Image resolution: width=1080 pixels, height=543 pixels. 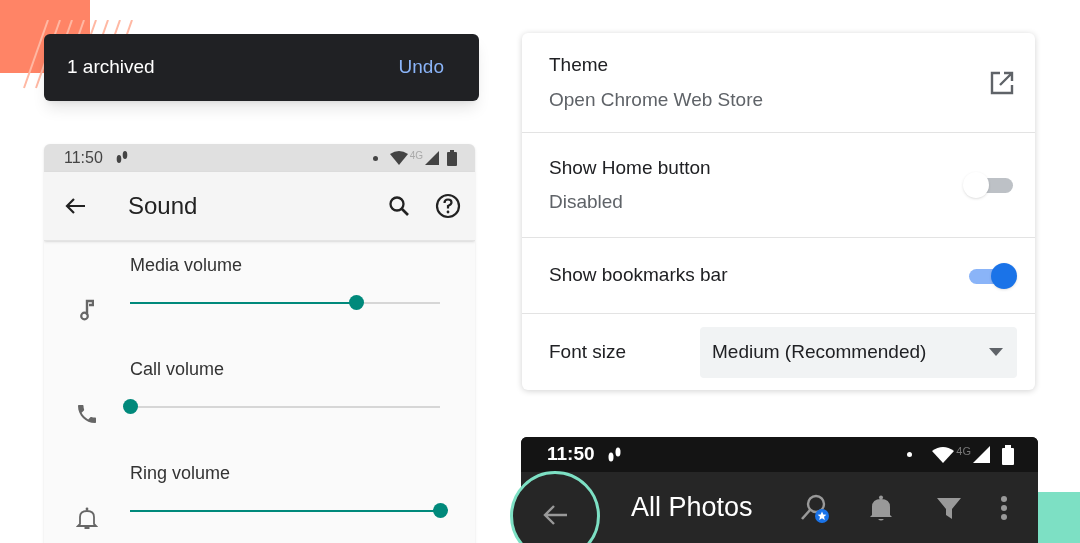 What do you see at coordinates (187, 265) in the screenshot?
I see `slider-label: Media volume` at bounding box center [187, 265].